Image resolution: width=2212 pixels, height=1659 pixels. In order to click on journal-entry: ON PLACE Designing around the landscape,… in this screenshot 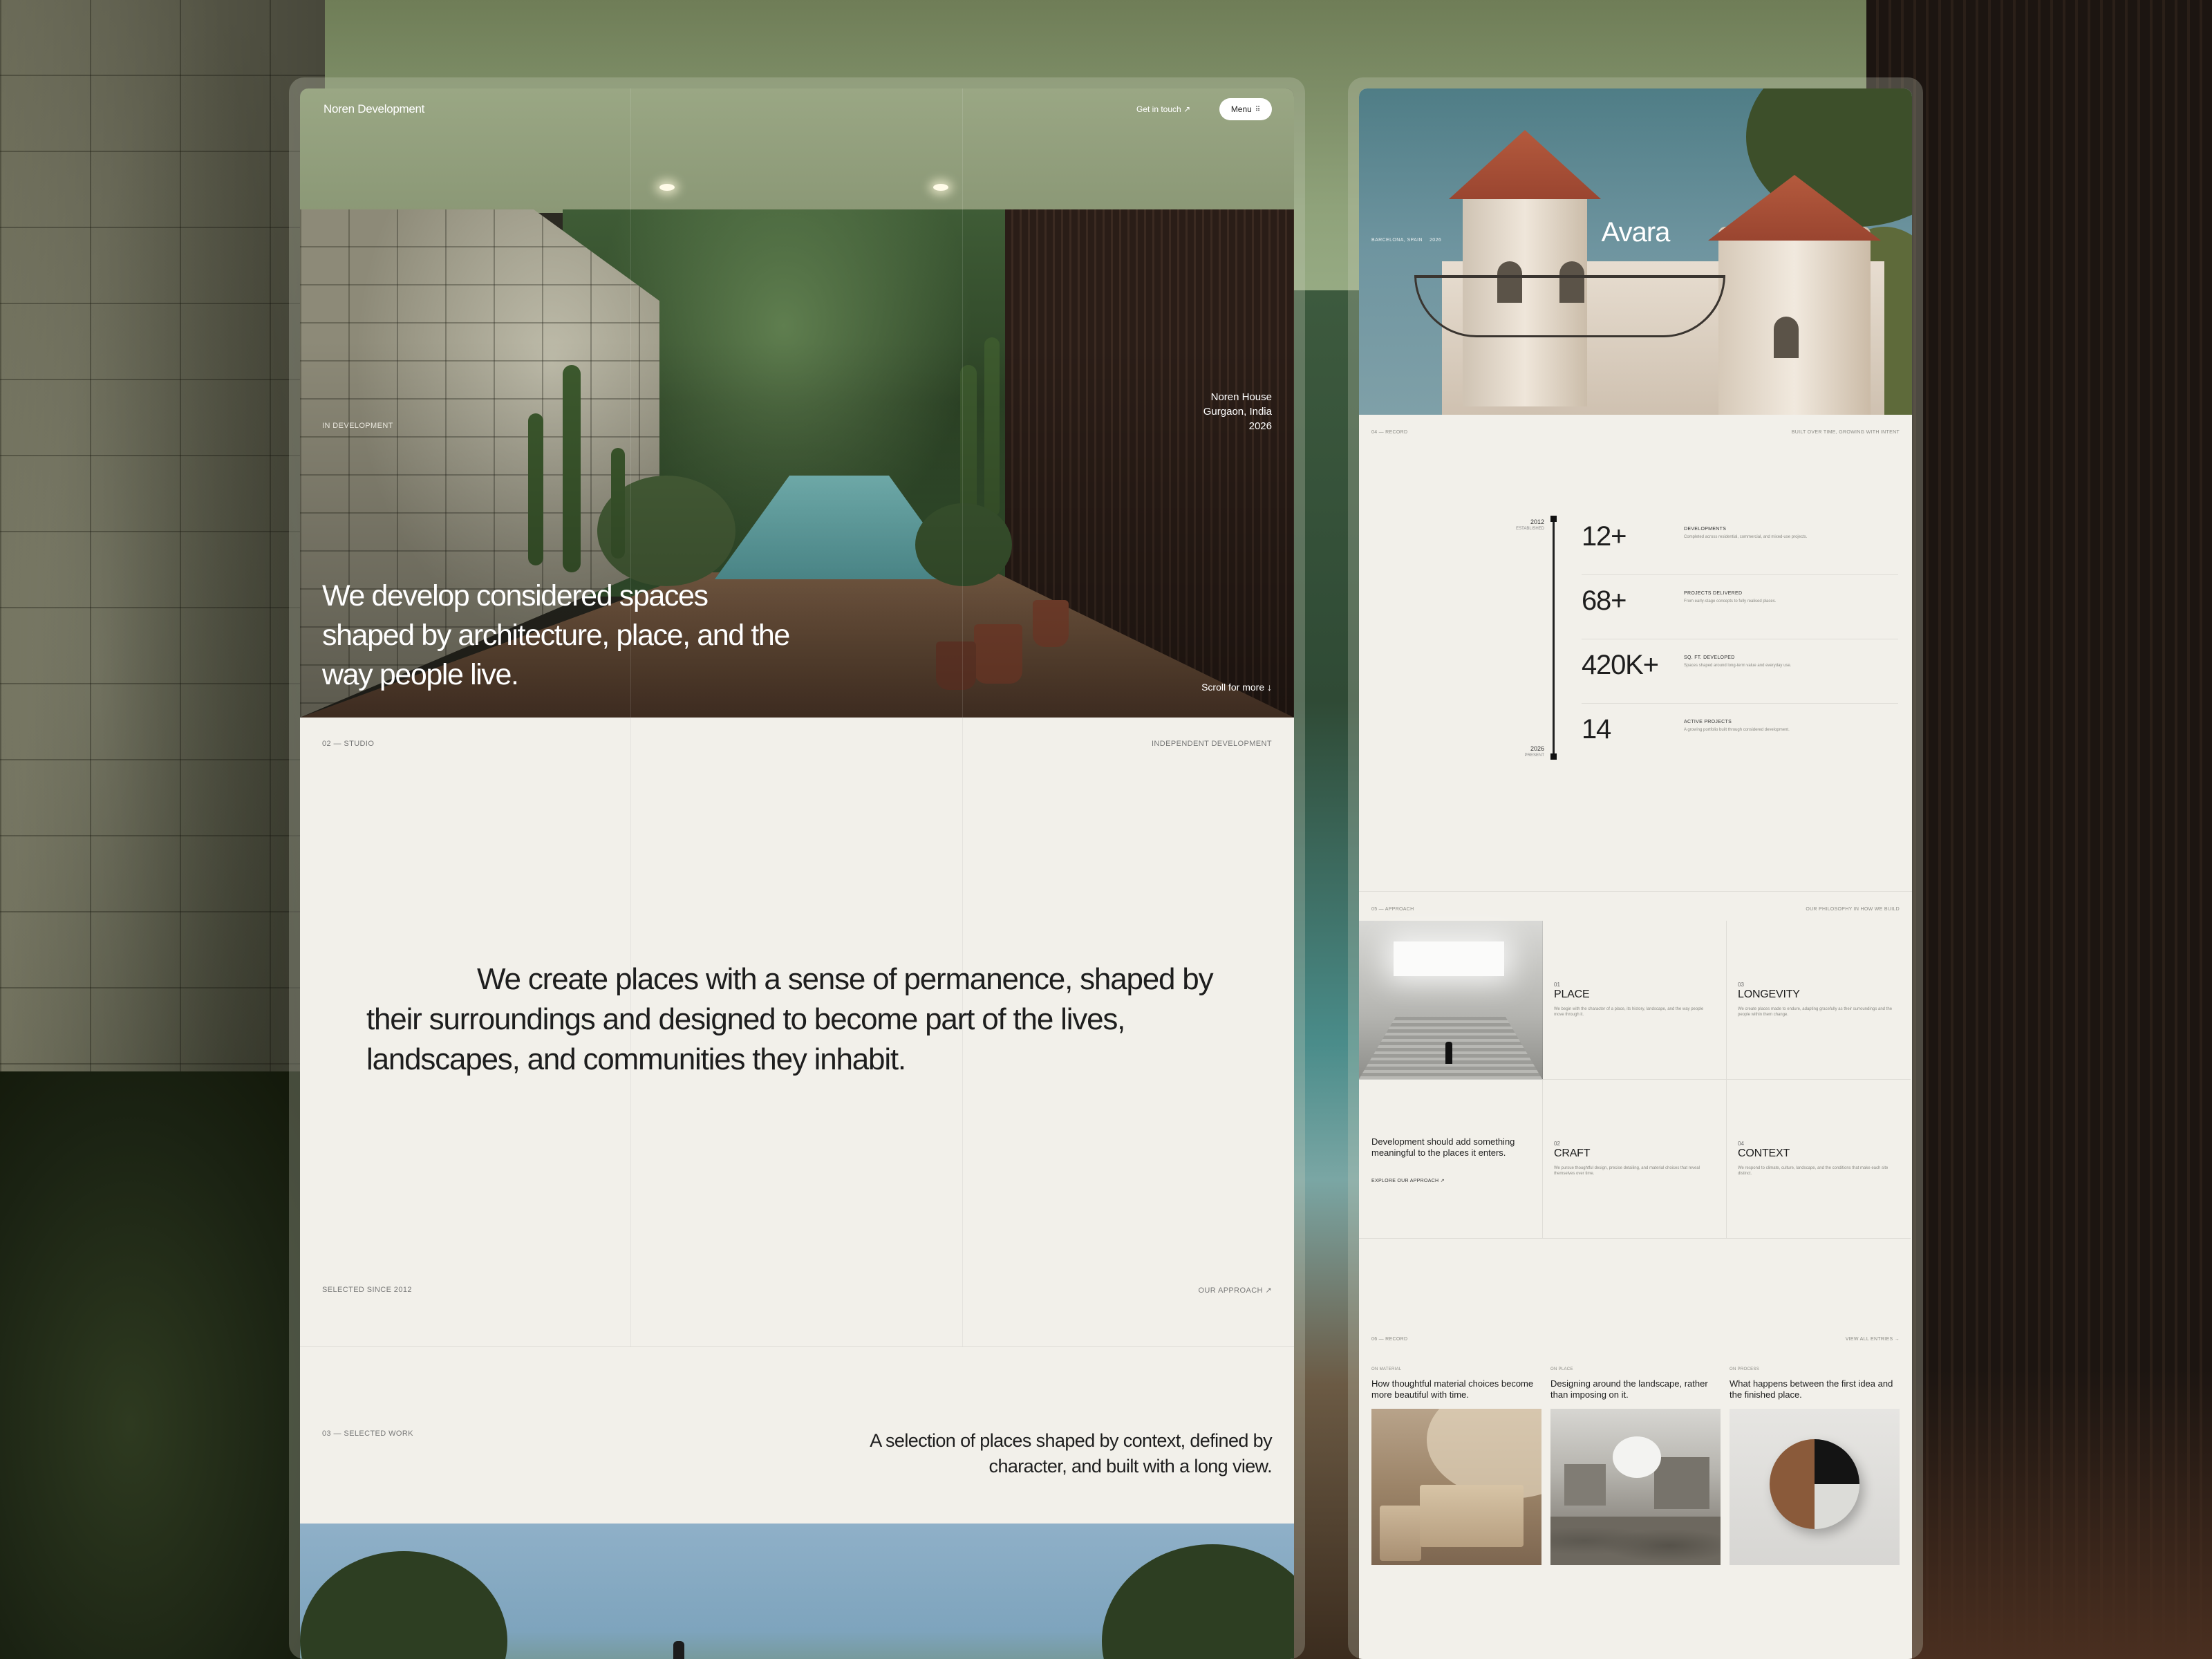, I will do `click(1635, 1466)`.